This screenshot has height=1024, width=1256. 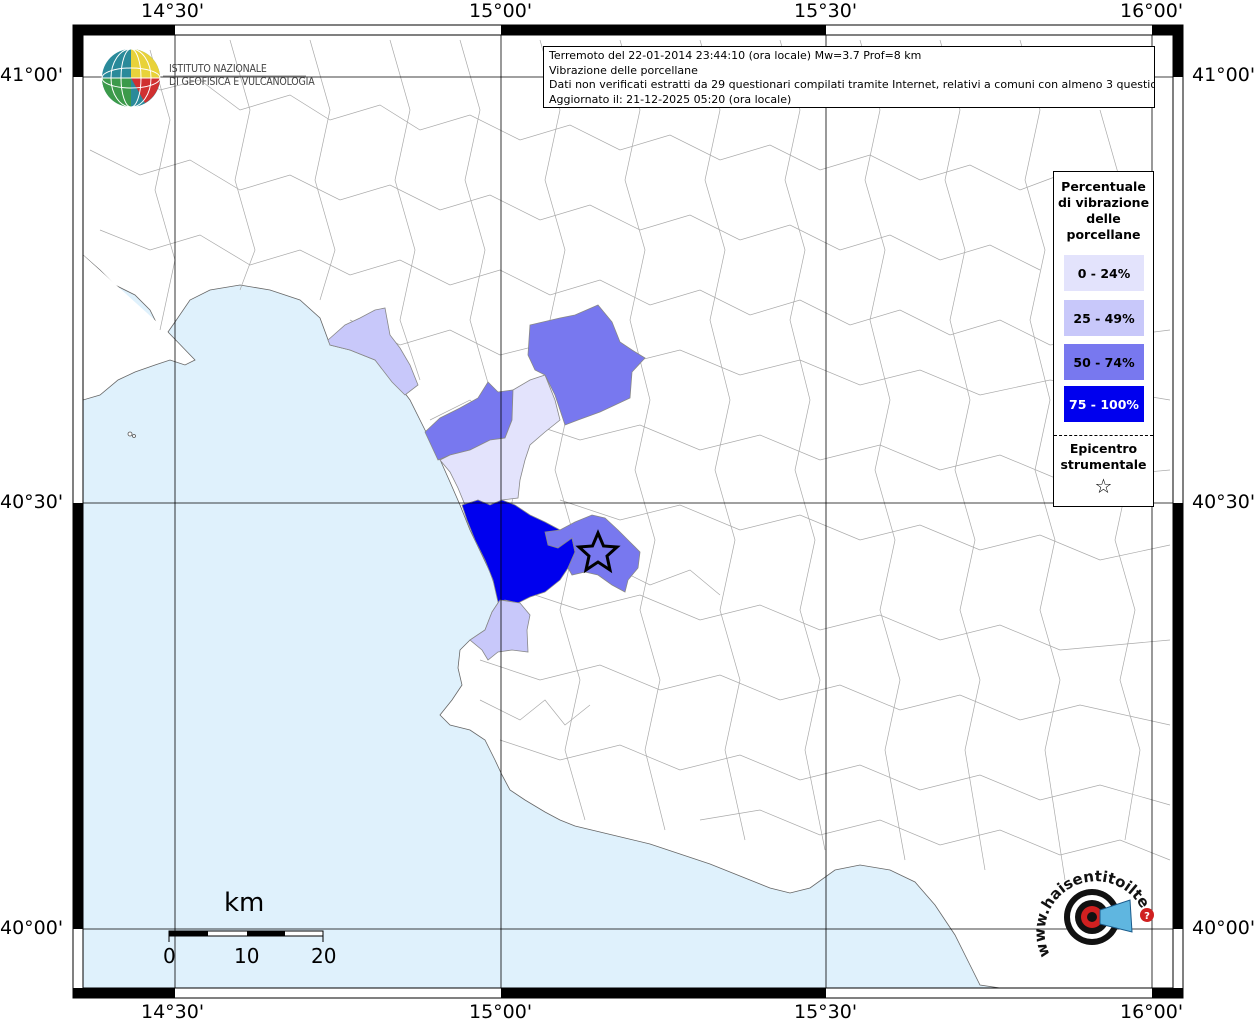 What do you see at coordinates (218, 69) in the screenshot?
I see `org-line-1: ISTITUTO NAZIONALE` at bounding box center [218, 69].